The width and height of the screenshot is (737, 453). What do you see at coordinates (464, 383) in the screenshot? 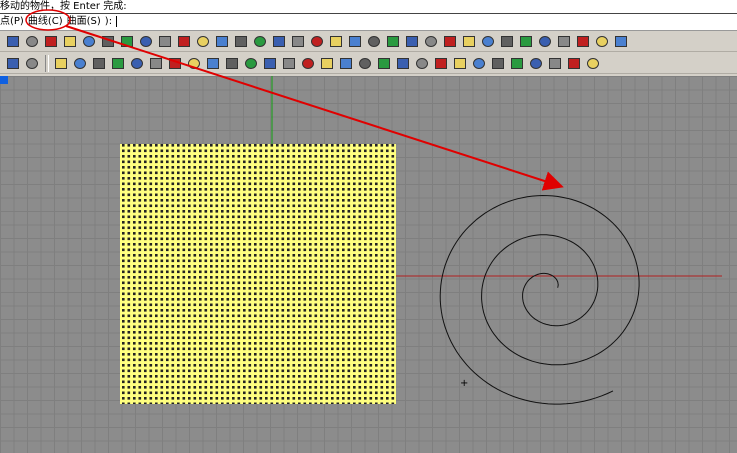
I see `cursor-crosshair: +` at bounding box center [464, 383].